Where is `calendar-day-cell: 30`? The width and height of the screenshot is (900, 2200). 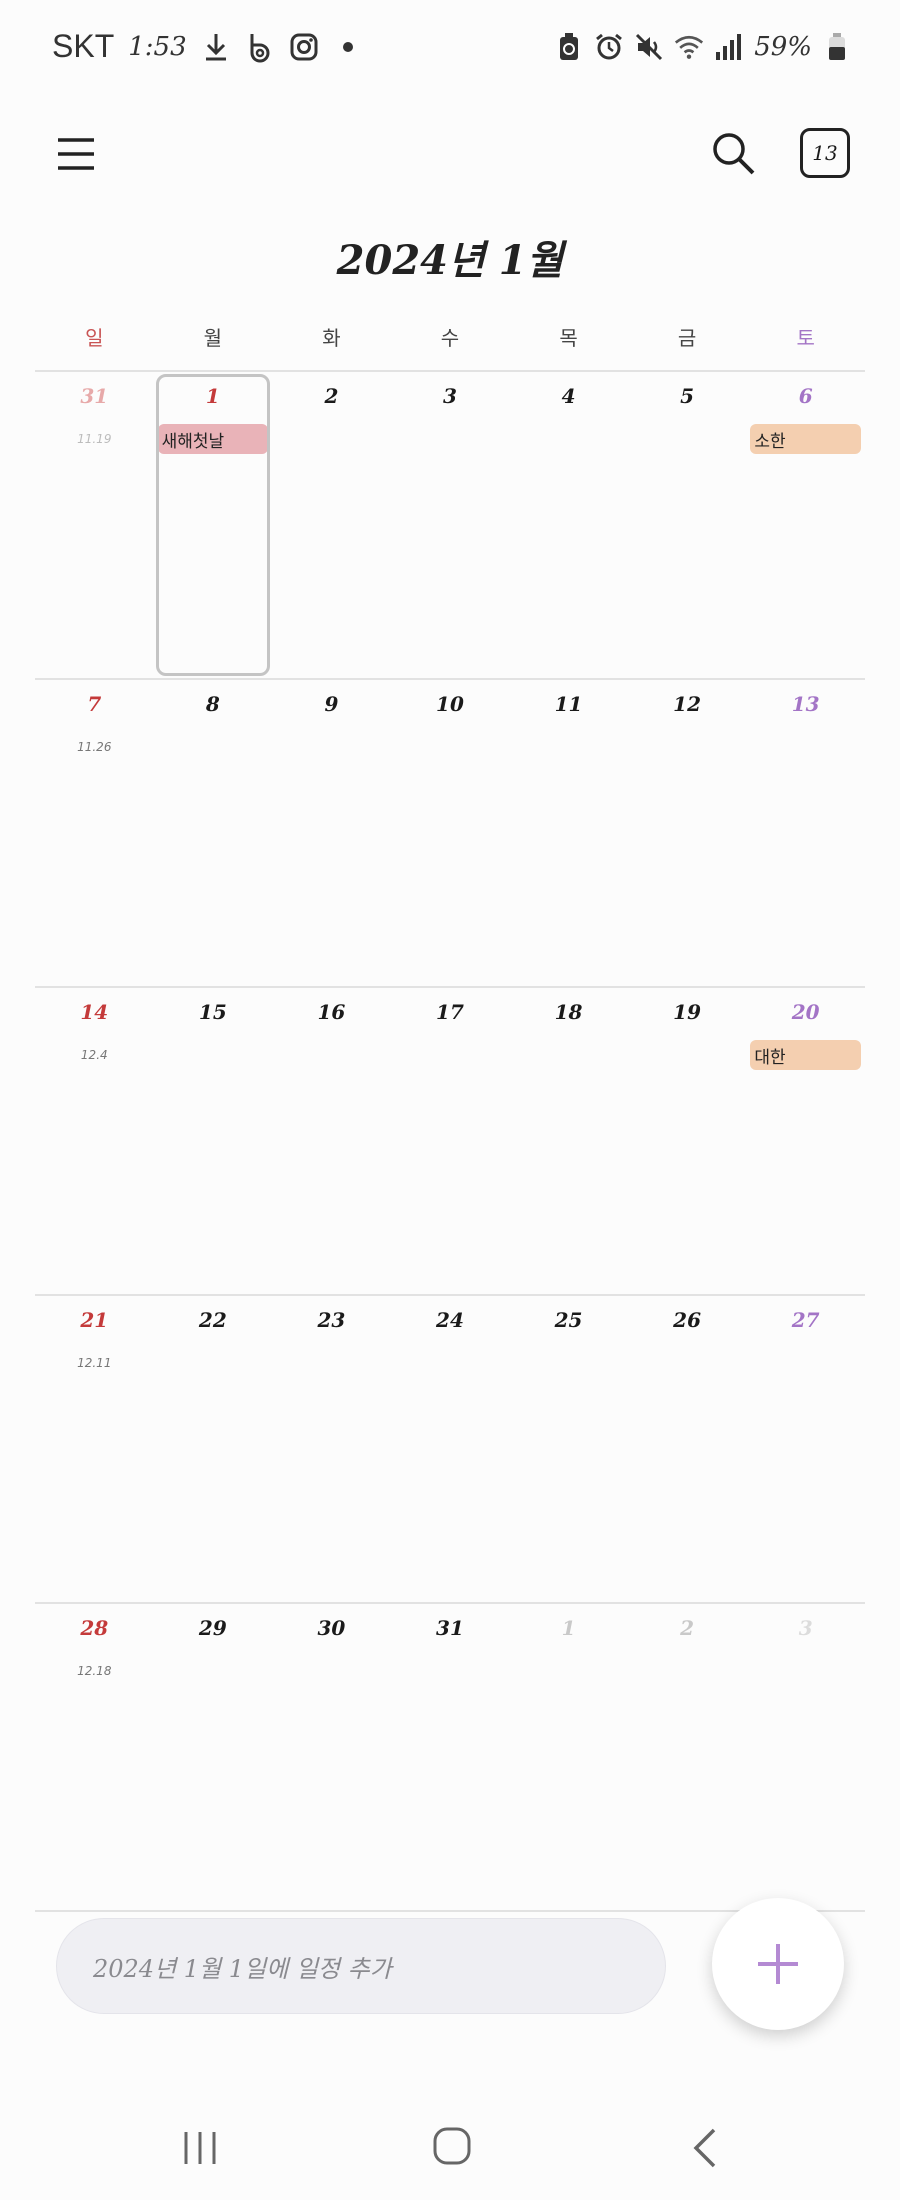 calendar-day-cell: 30 is located at coordinates (331, 1757).